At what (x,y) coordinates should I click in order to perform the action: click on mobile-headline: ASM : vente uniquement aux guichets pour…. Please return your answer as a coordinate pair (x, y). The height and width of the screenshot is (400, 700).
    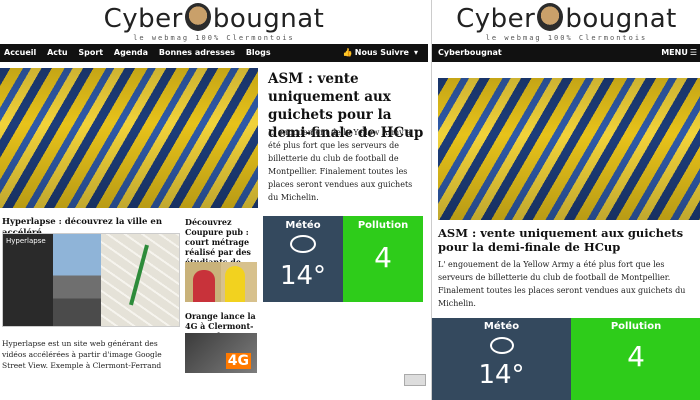
    Looking at the image, I should click on (567, 240).